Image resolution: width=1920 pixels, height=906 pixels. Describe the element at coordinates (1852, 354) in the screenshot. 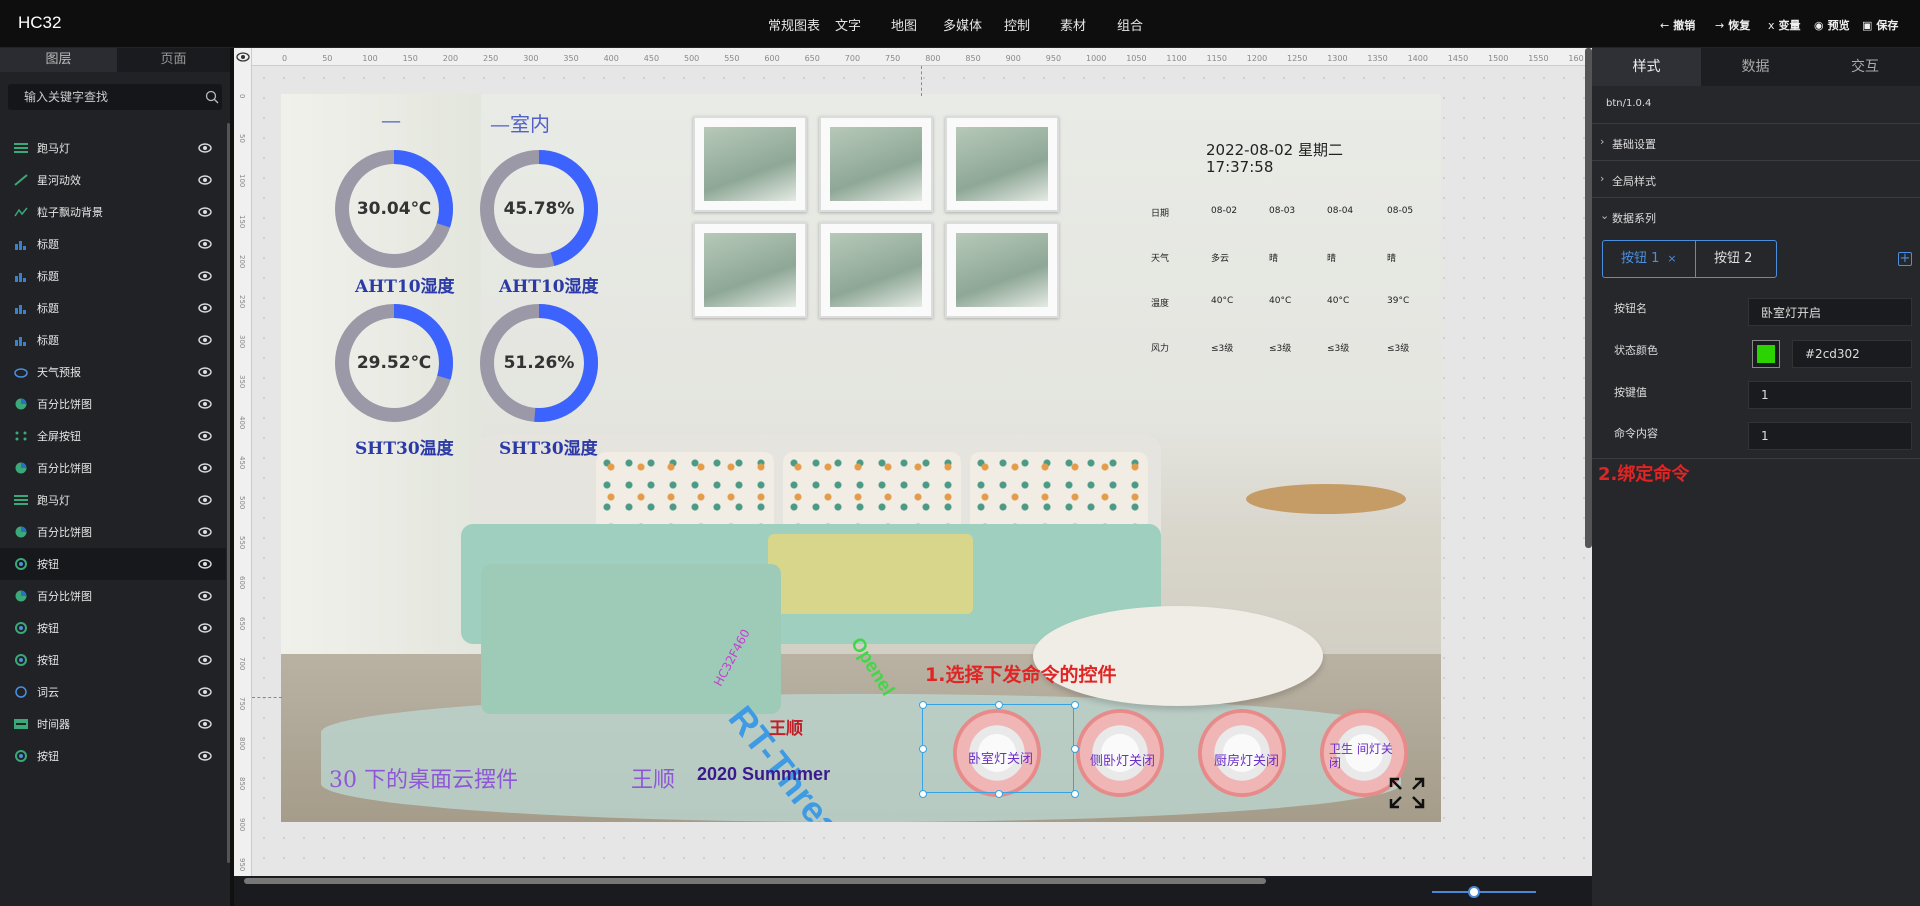

I see `color-hex-input` at that location.